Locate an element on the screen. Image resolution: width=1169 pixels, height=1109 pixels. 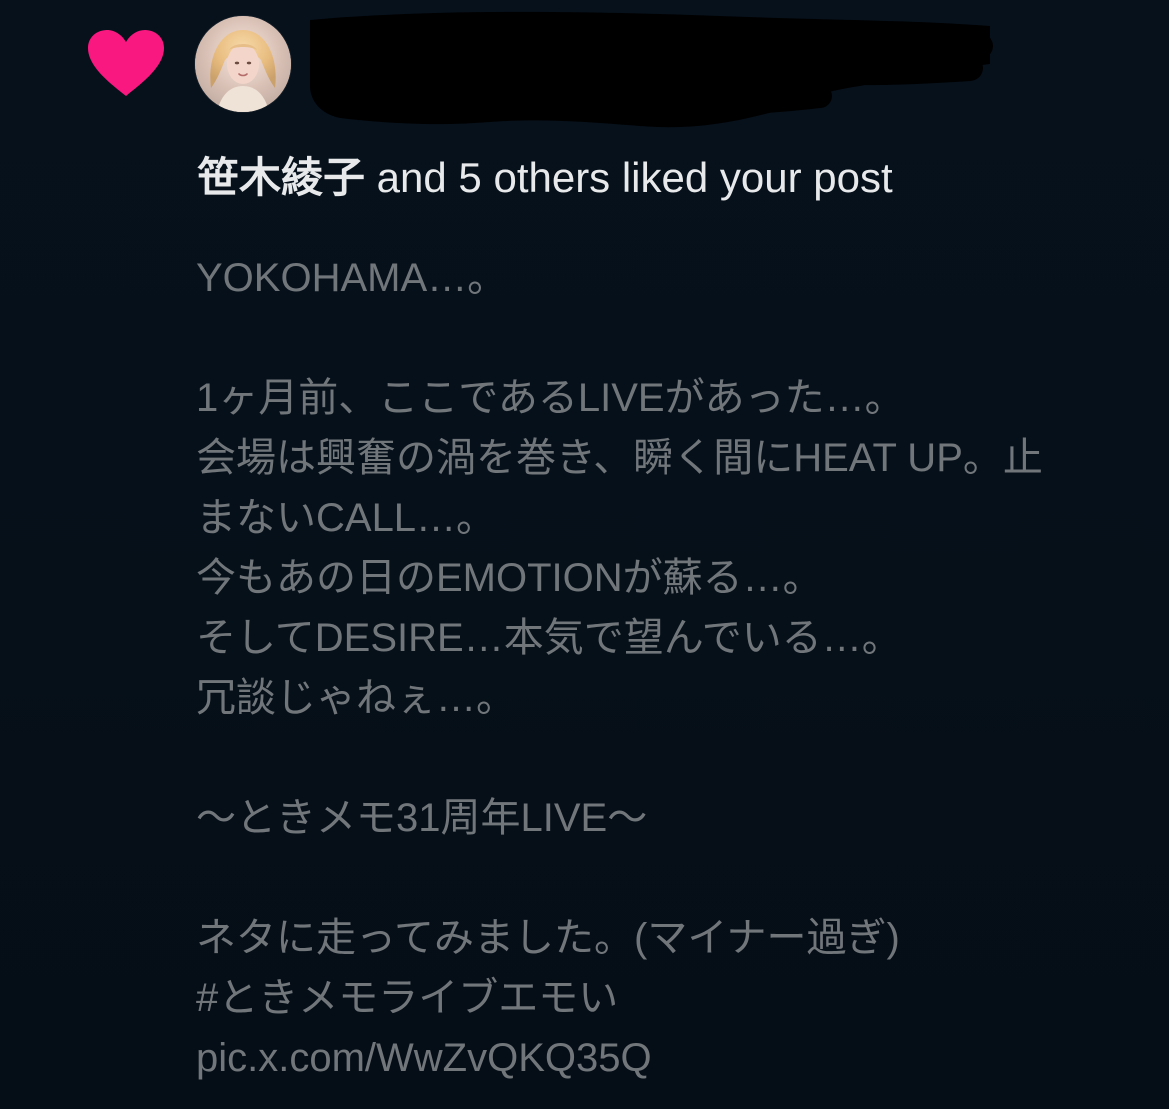
post-line: YOKOHAMA…。 is located at coordinates (352, 278).